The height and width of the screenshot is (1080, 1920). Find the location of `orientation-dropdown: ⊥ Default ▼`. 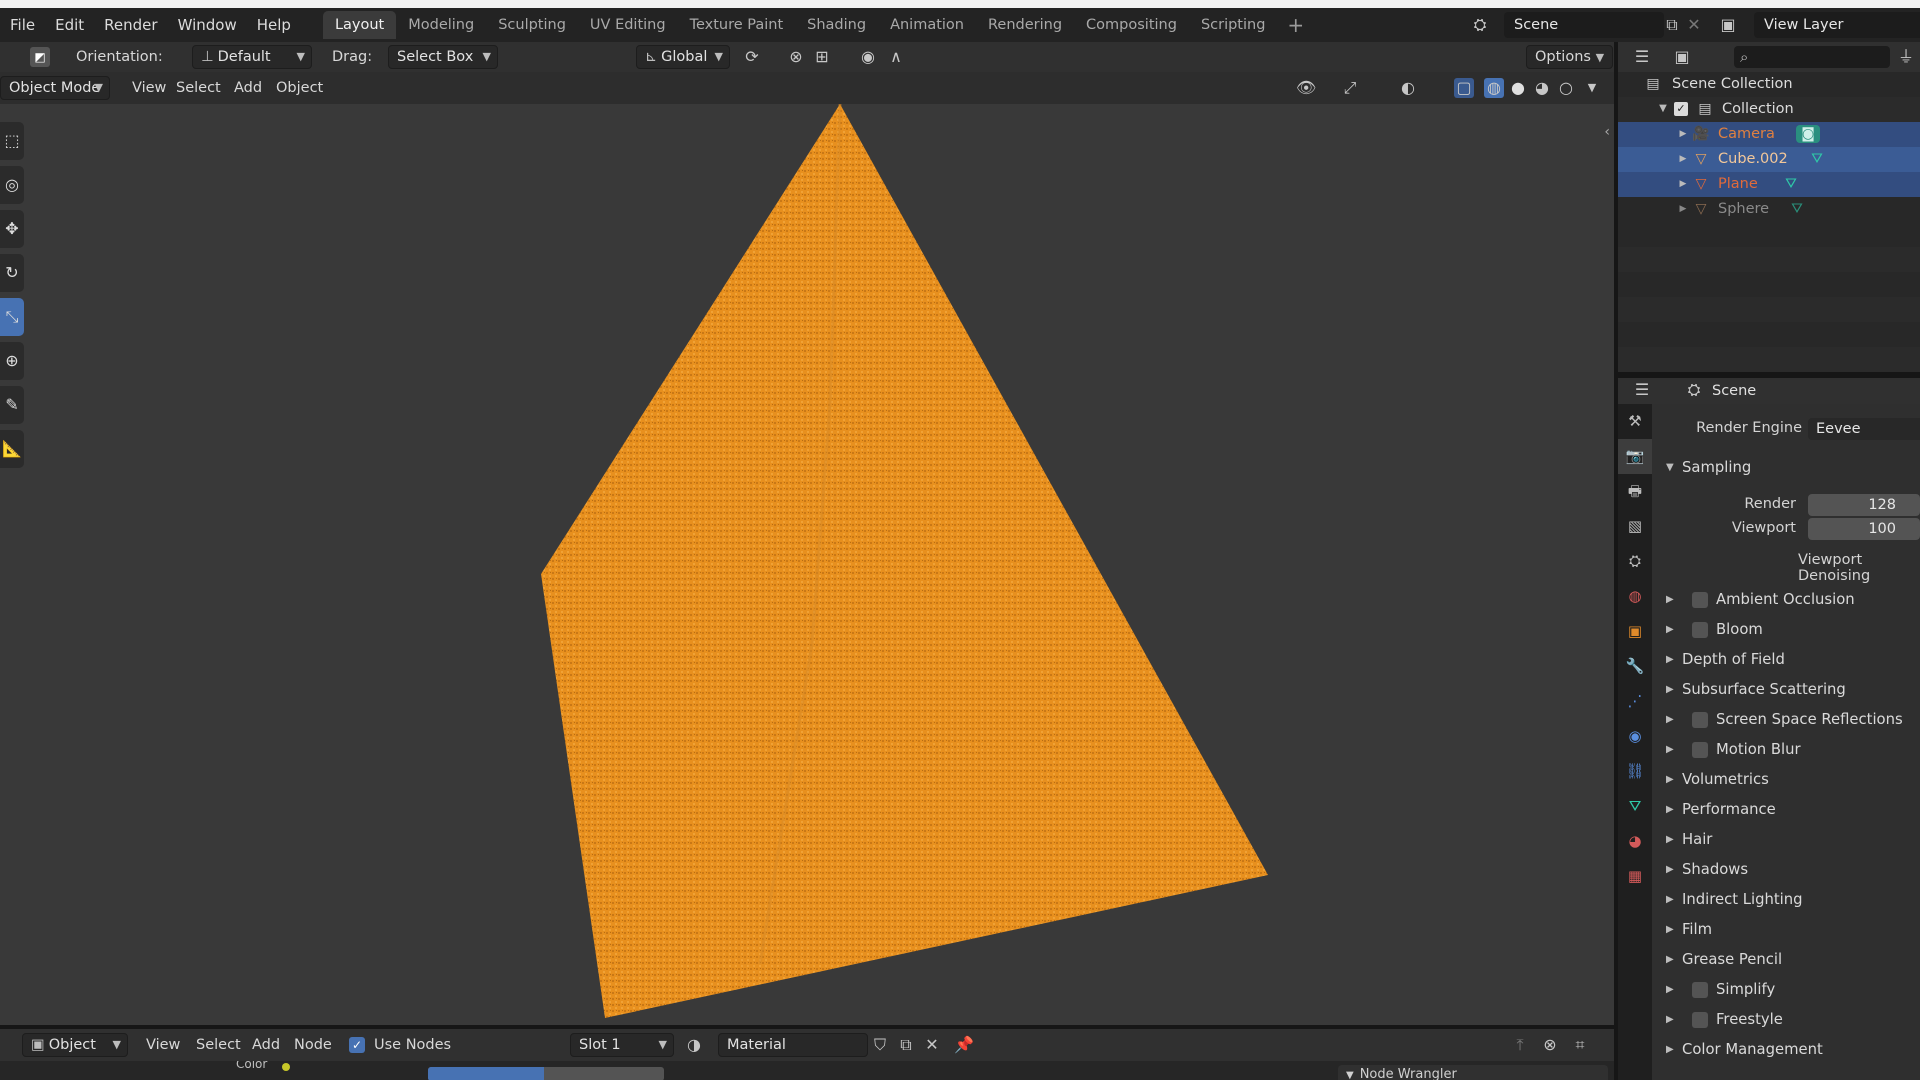

orientation-dropdown: ⊥ Default ▼ is located at coordinates (252, 57).